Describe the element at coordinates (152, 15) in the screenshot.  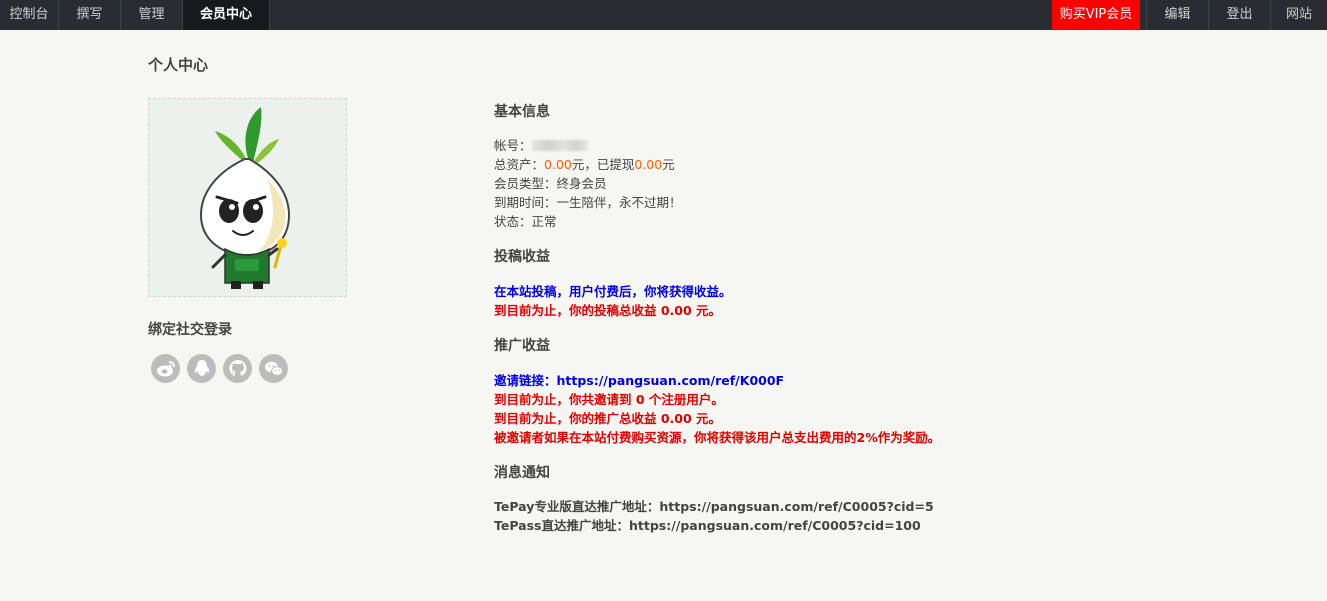
I see `nav-manage: 管理` at that location.